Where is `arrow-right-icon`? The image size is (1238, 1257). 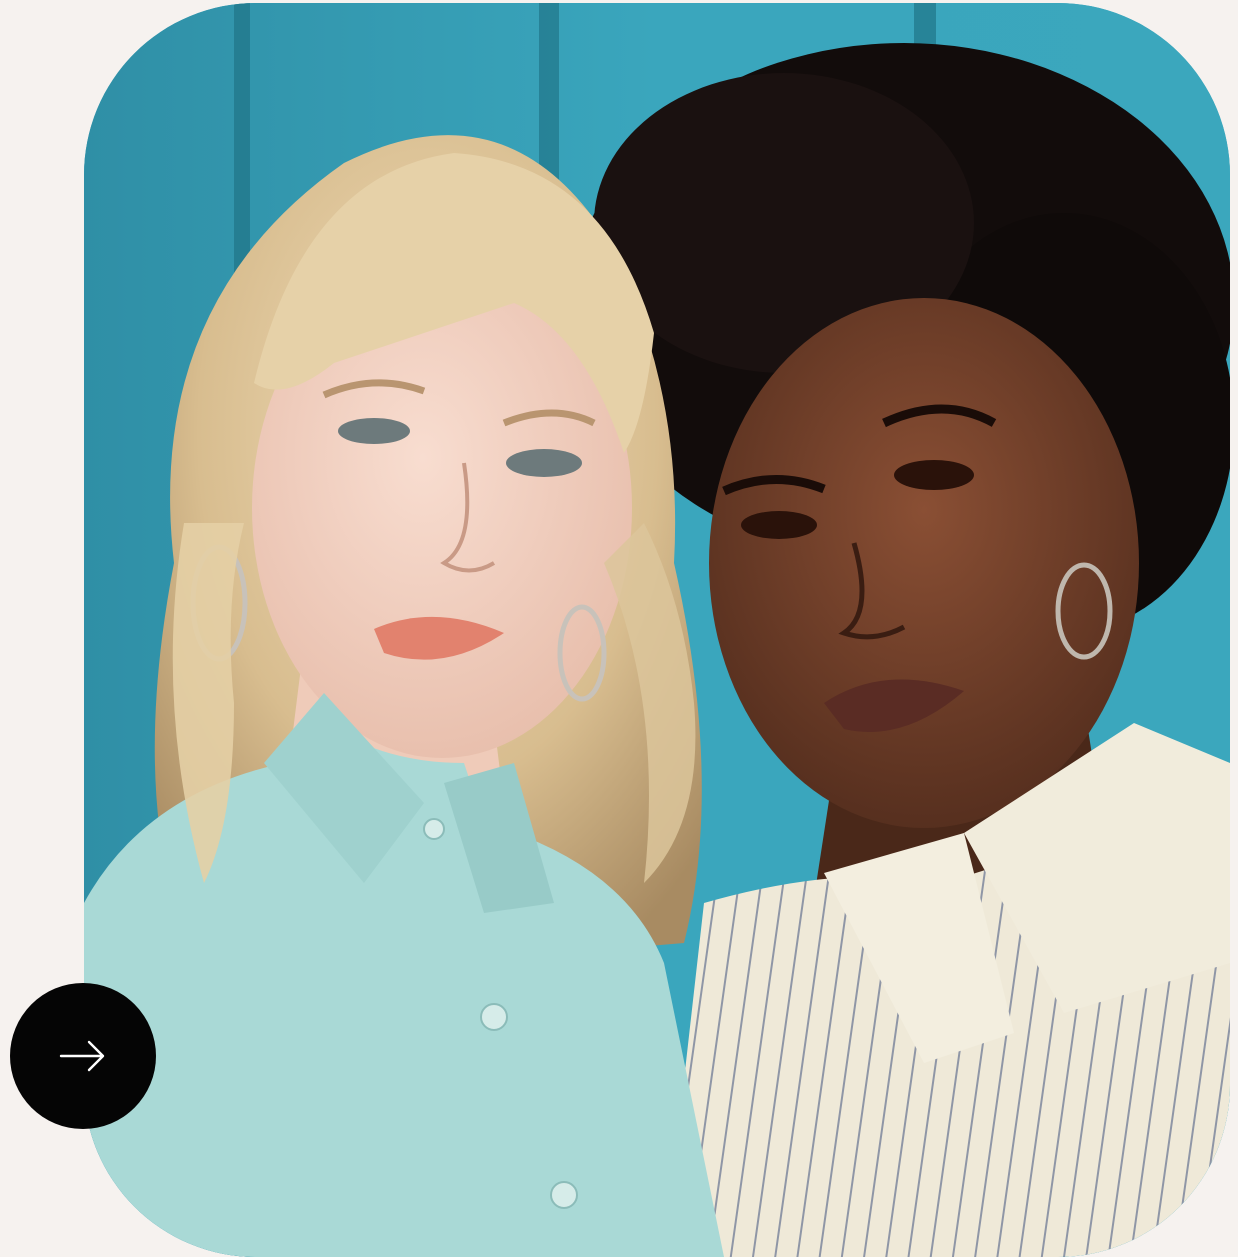
arrow-right-icon is located at coordinates (82, 1056).